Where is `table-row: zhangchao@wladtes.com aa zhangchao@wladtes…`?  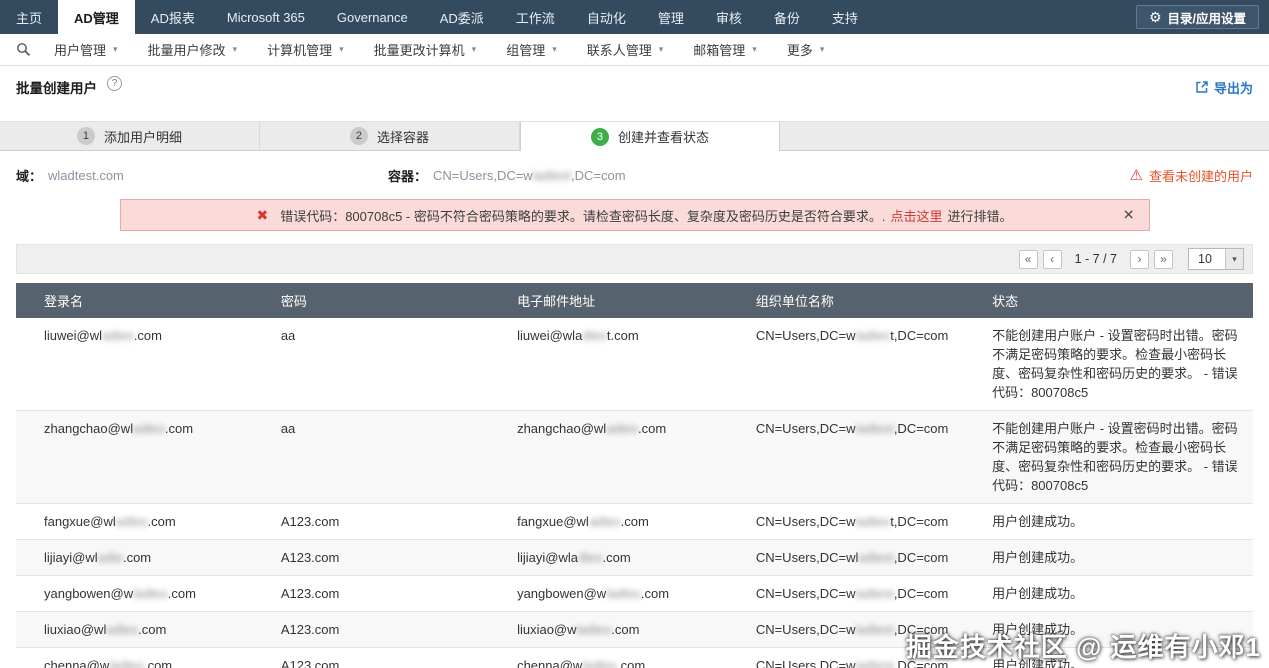 table-row: zhangchao@wladtes.com aa zhangchao@wladtes… is located at coordinates (634, 457).